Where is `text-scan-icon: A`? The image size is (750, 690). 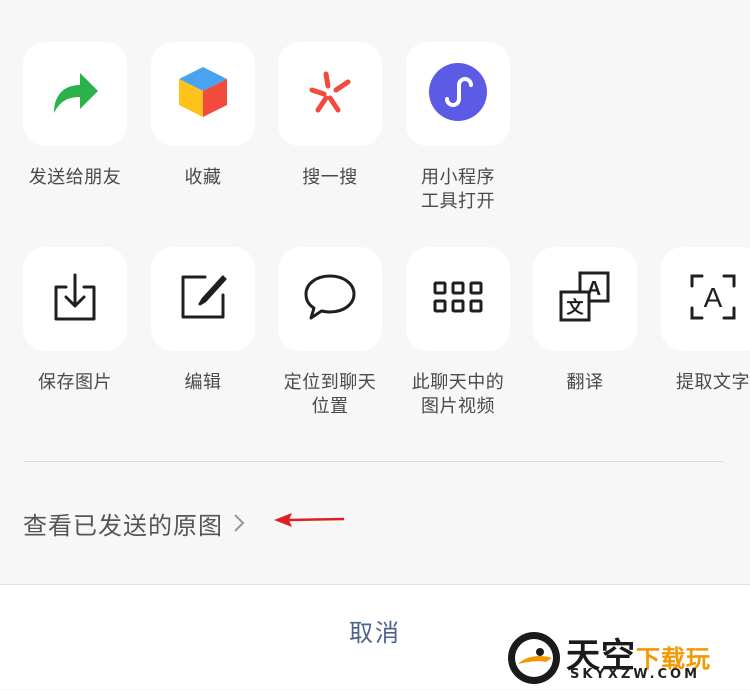
text-scan-icon: A is located at coordinates (713, 299).